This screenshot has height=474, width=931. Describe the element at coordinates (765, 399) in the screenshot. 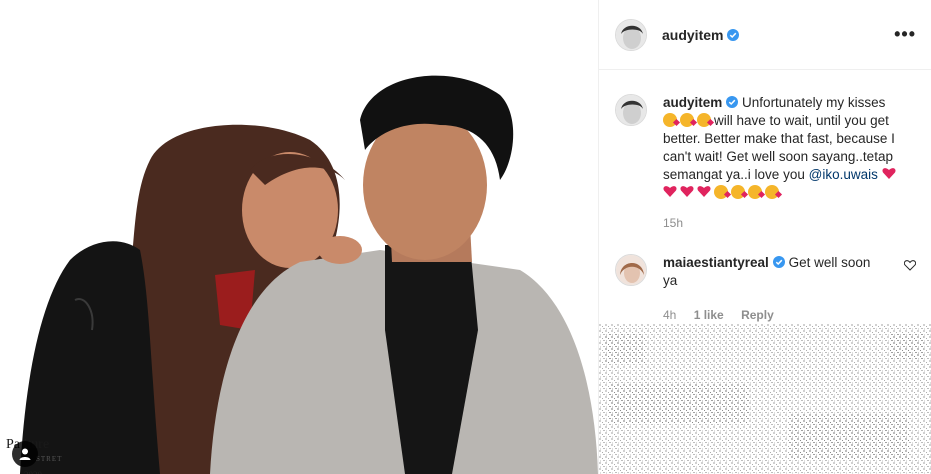

I see `pixelated-comments-area` at that location.